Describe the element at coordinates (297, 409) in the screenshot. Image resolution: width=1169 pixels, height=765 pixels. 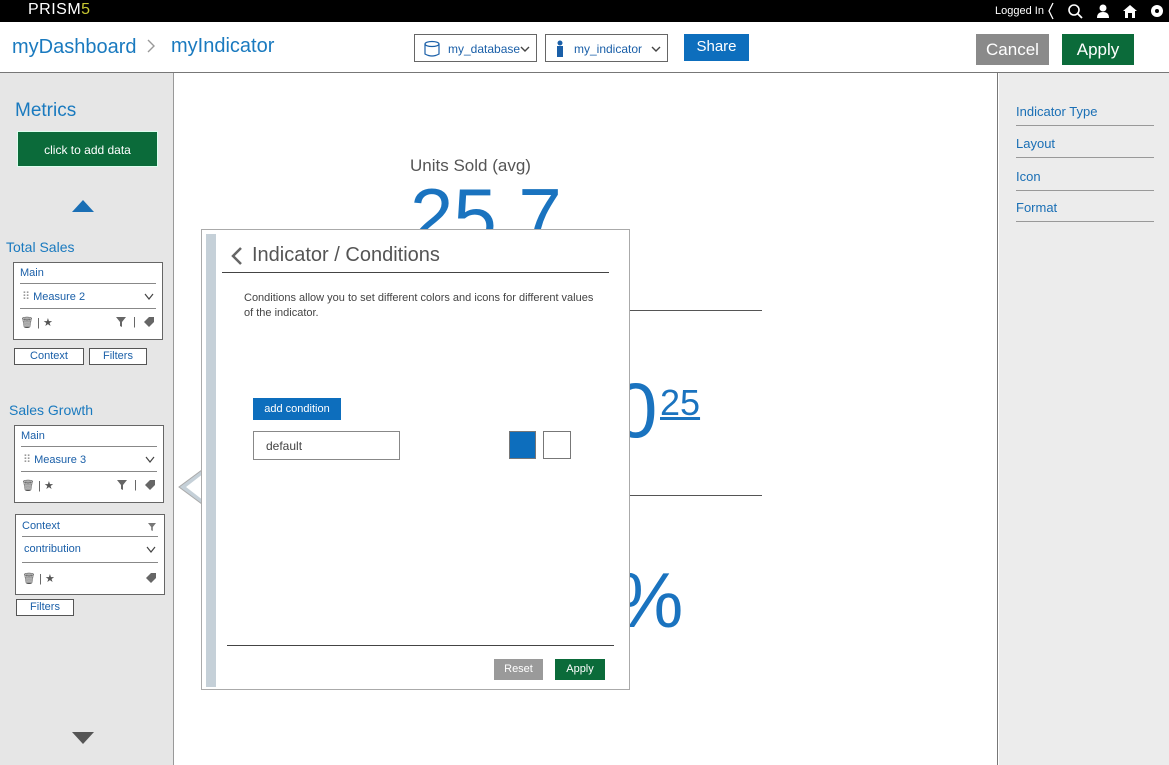
I see `add-condition-button: add condition` at that location.